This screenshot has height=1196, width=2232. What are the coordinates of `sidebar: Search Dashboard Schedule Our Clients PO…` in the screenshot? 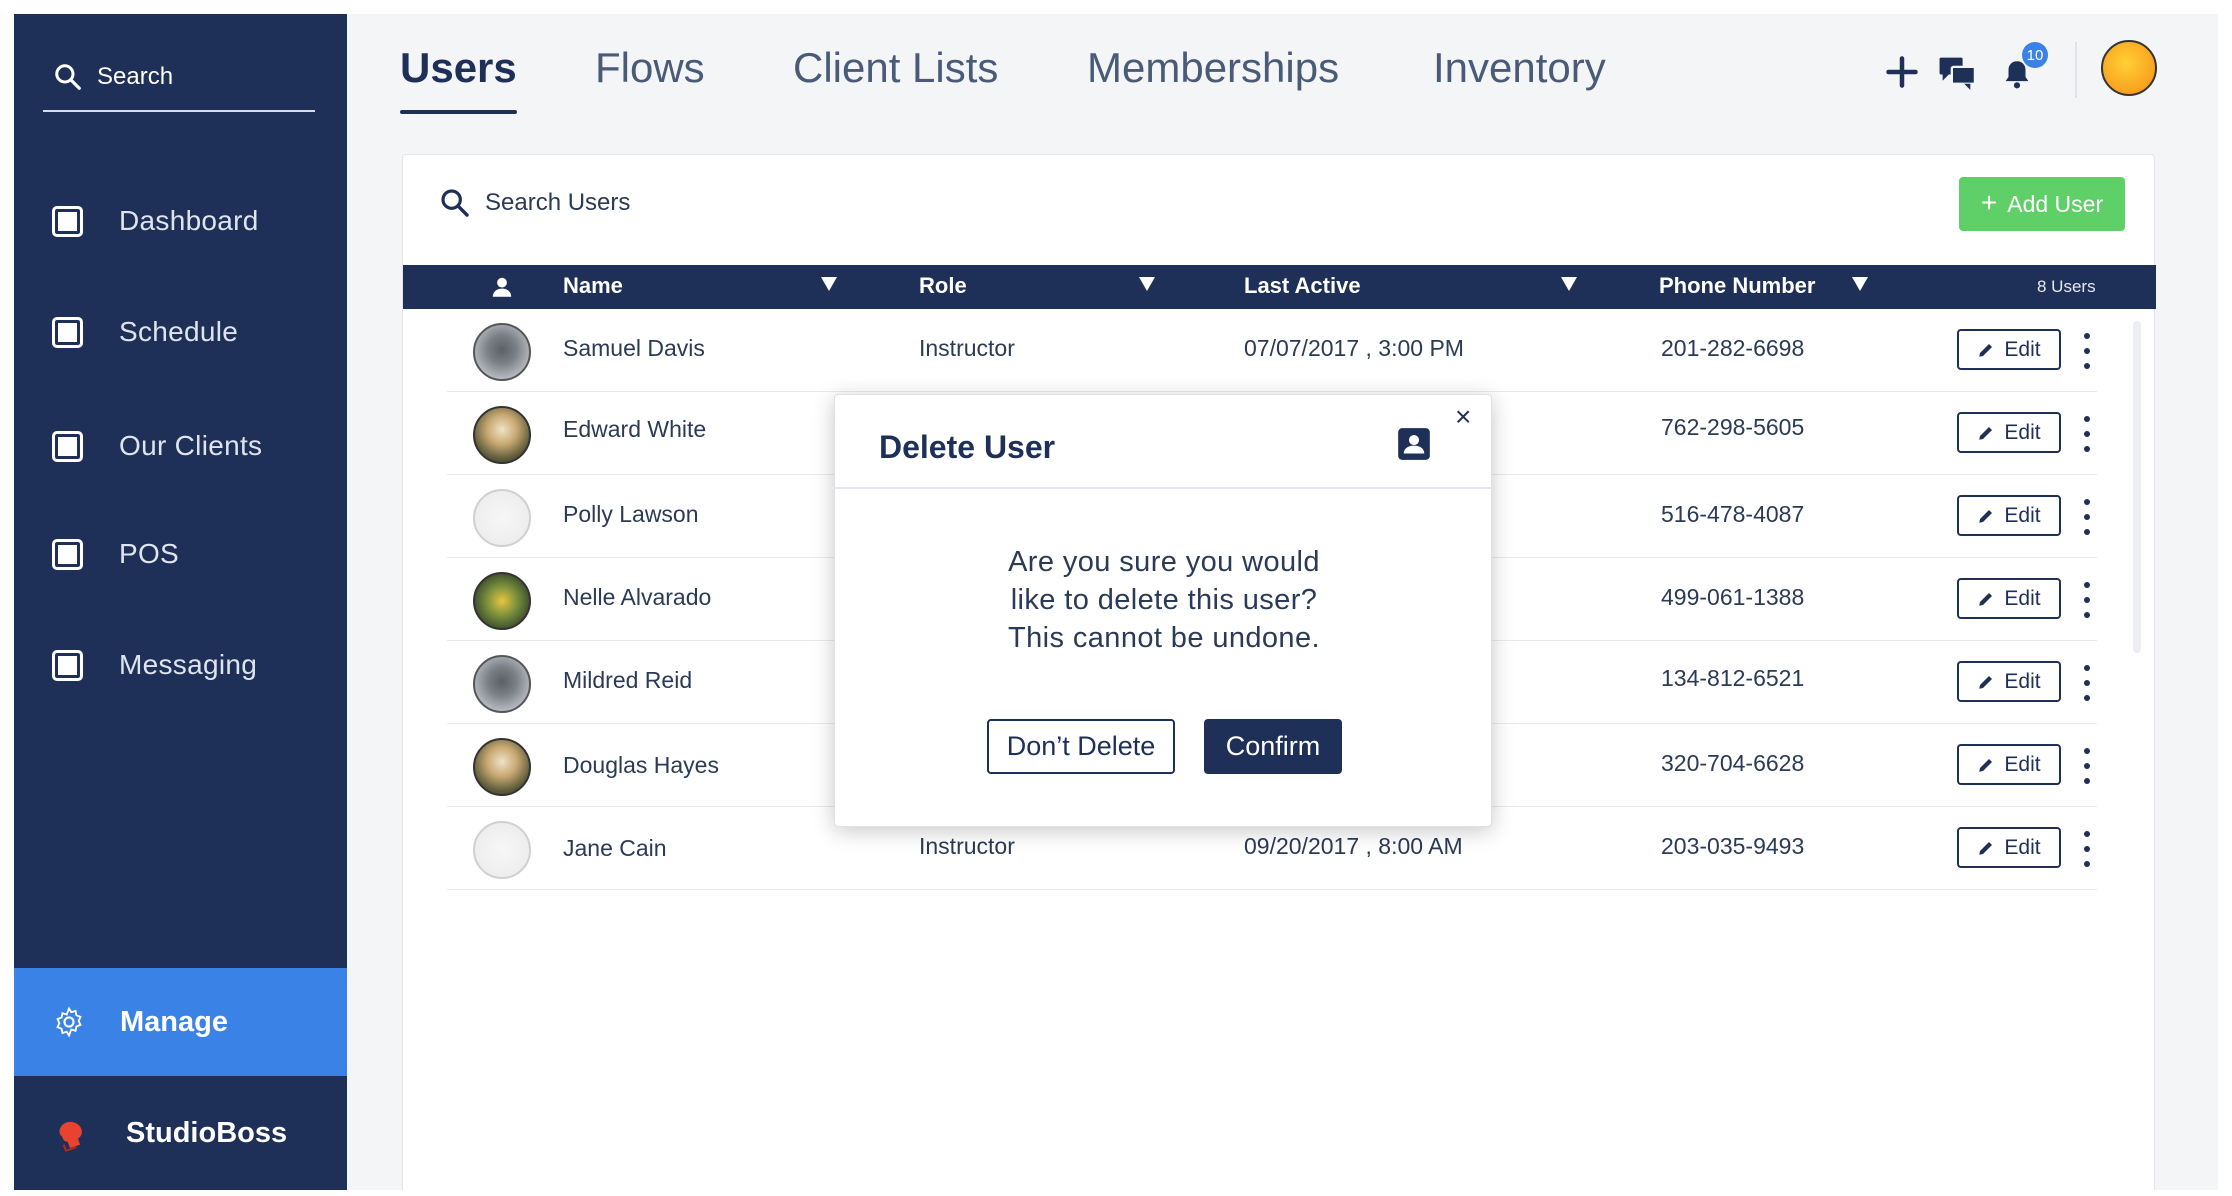 It's located at (180, 602).